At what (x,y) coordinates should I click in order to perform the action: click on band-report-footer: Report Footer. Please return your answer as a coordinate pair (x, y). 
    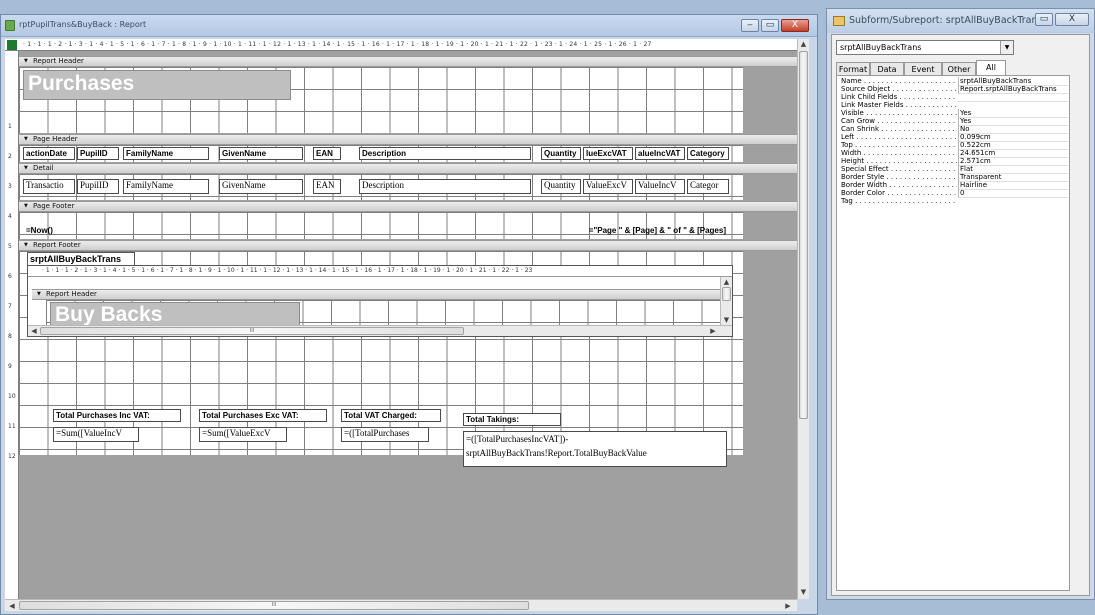
    Looking at the image, I should click on (408, 245).